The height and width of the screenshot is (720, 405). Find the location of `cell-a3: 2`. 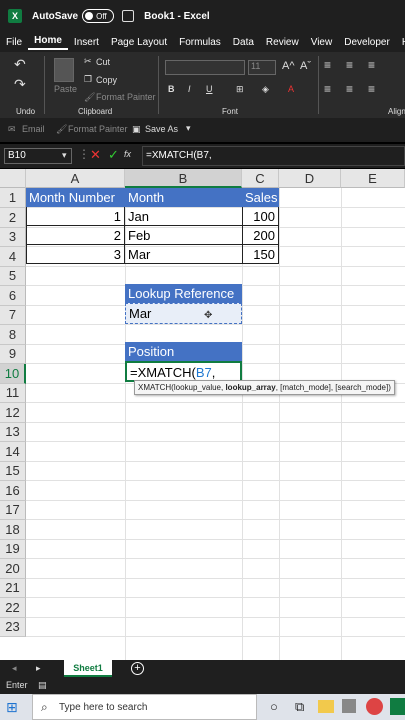

cell-a3: 2 is located at coordinates (75, 235).